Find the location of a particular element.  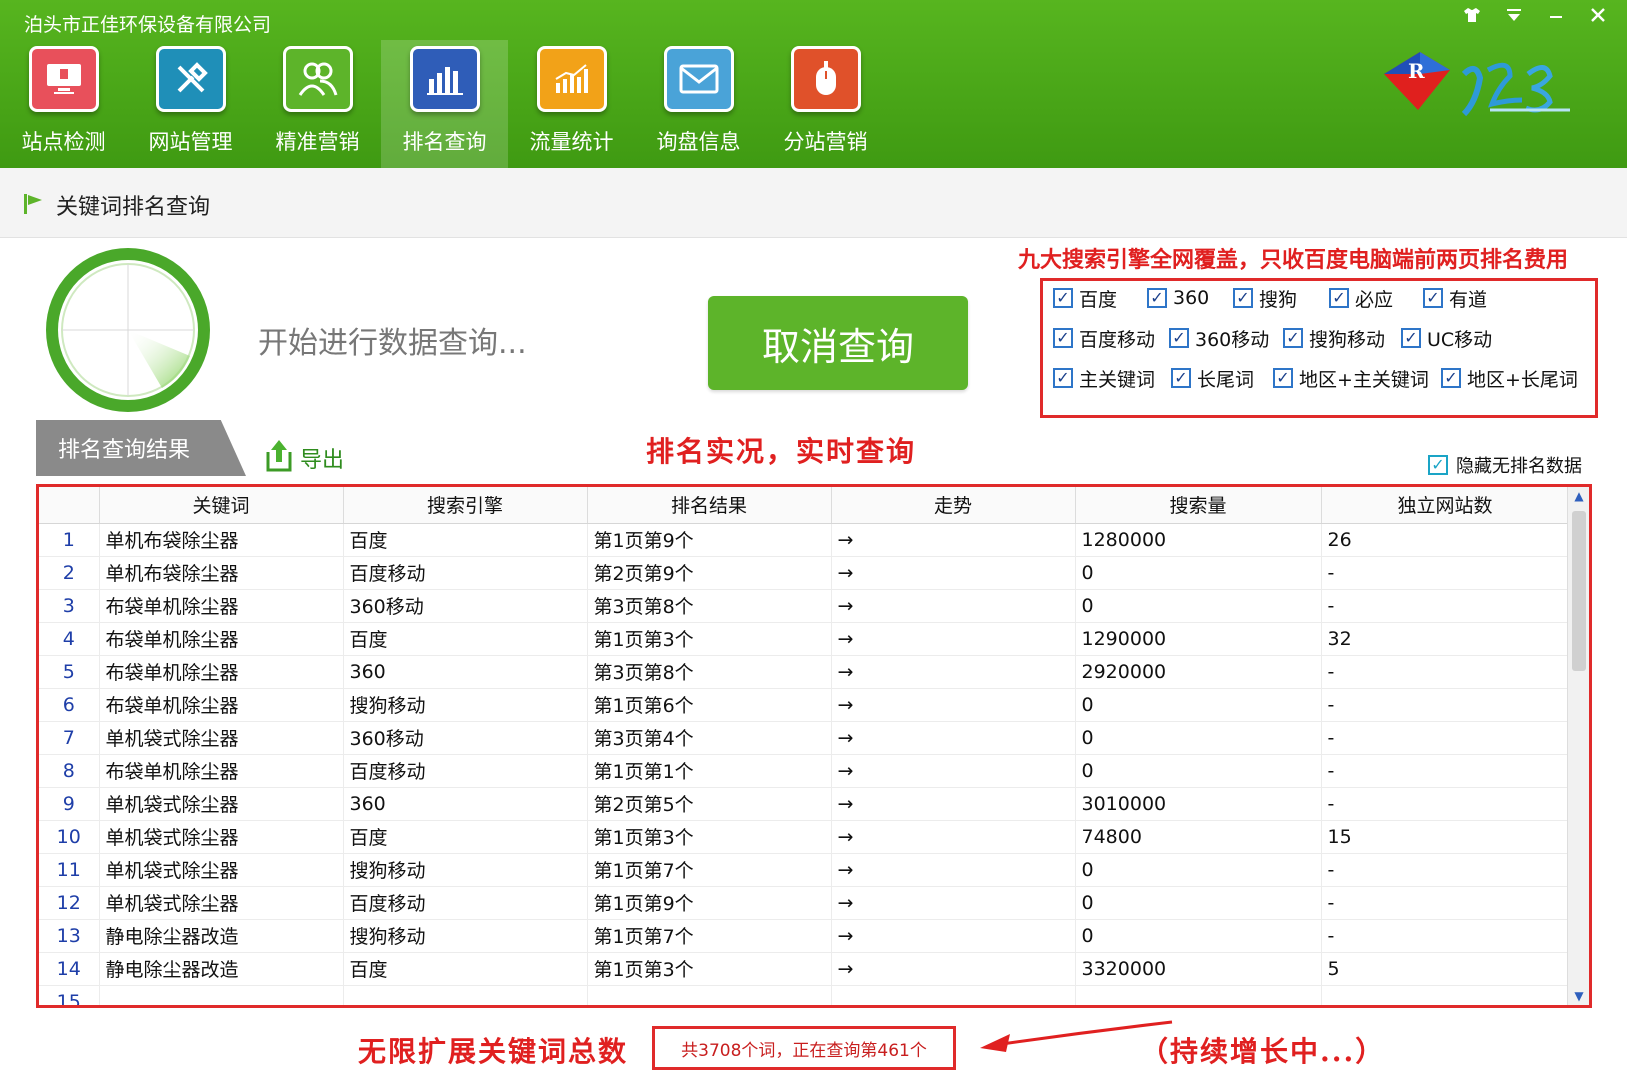

main-nav: 站点检测 网站管理 精准营销 排名查询 流量统计 询盘信息 分站营销 is located at coordinates (444, 104).